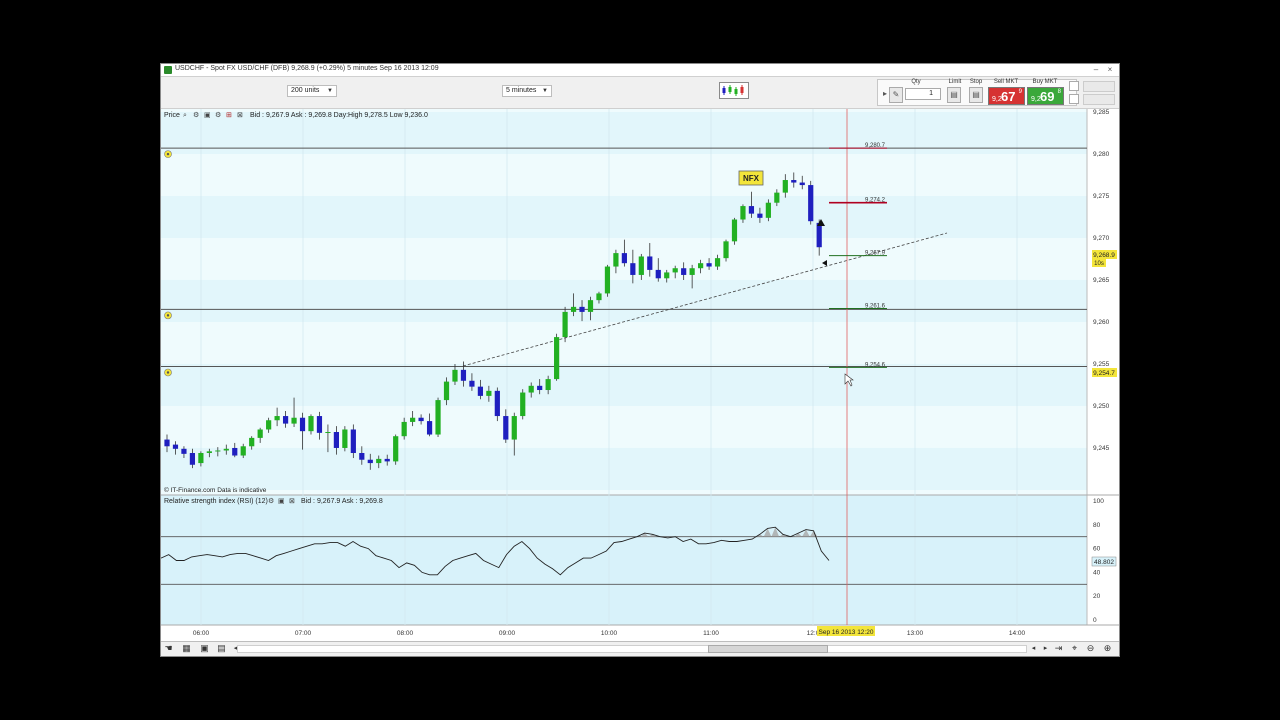 The image size is (1280, 720). Describe the element at coordinates (976, 95) in the screenshot. I see `stop-button: ▤` at that location.